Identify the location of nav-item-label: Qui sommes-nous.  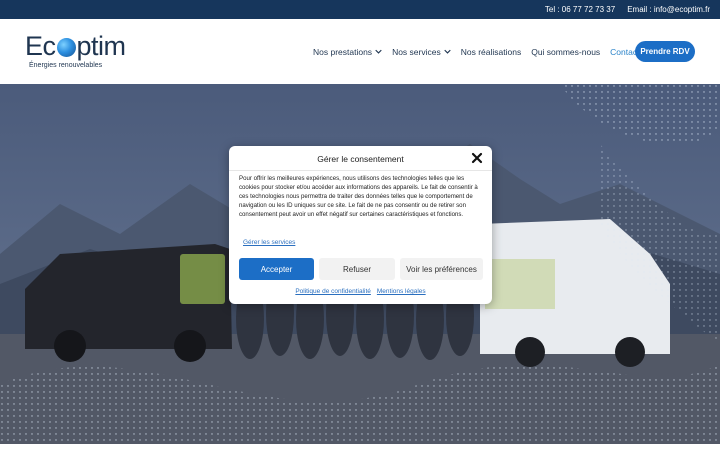
(566, 51).